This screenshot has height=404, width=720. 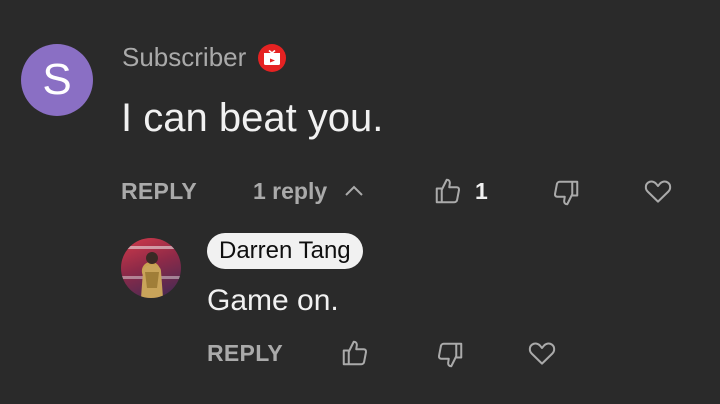 I want to click on reply-author-label: Darren Tang, so click(x=285, y=250).